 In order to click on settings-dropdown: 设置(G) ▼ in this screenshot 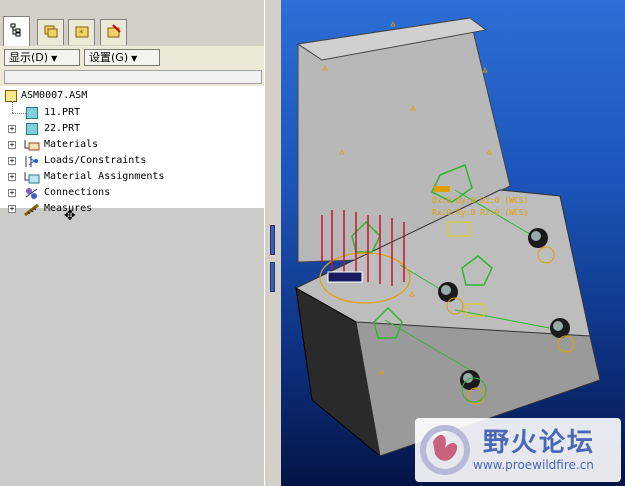, I will do `click(122, 57)`.